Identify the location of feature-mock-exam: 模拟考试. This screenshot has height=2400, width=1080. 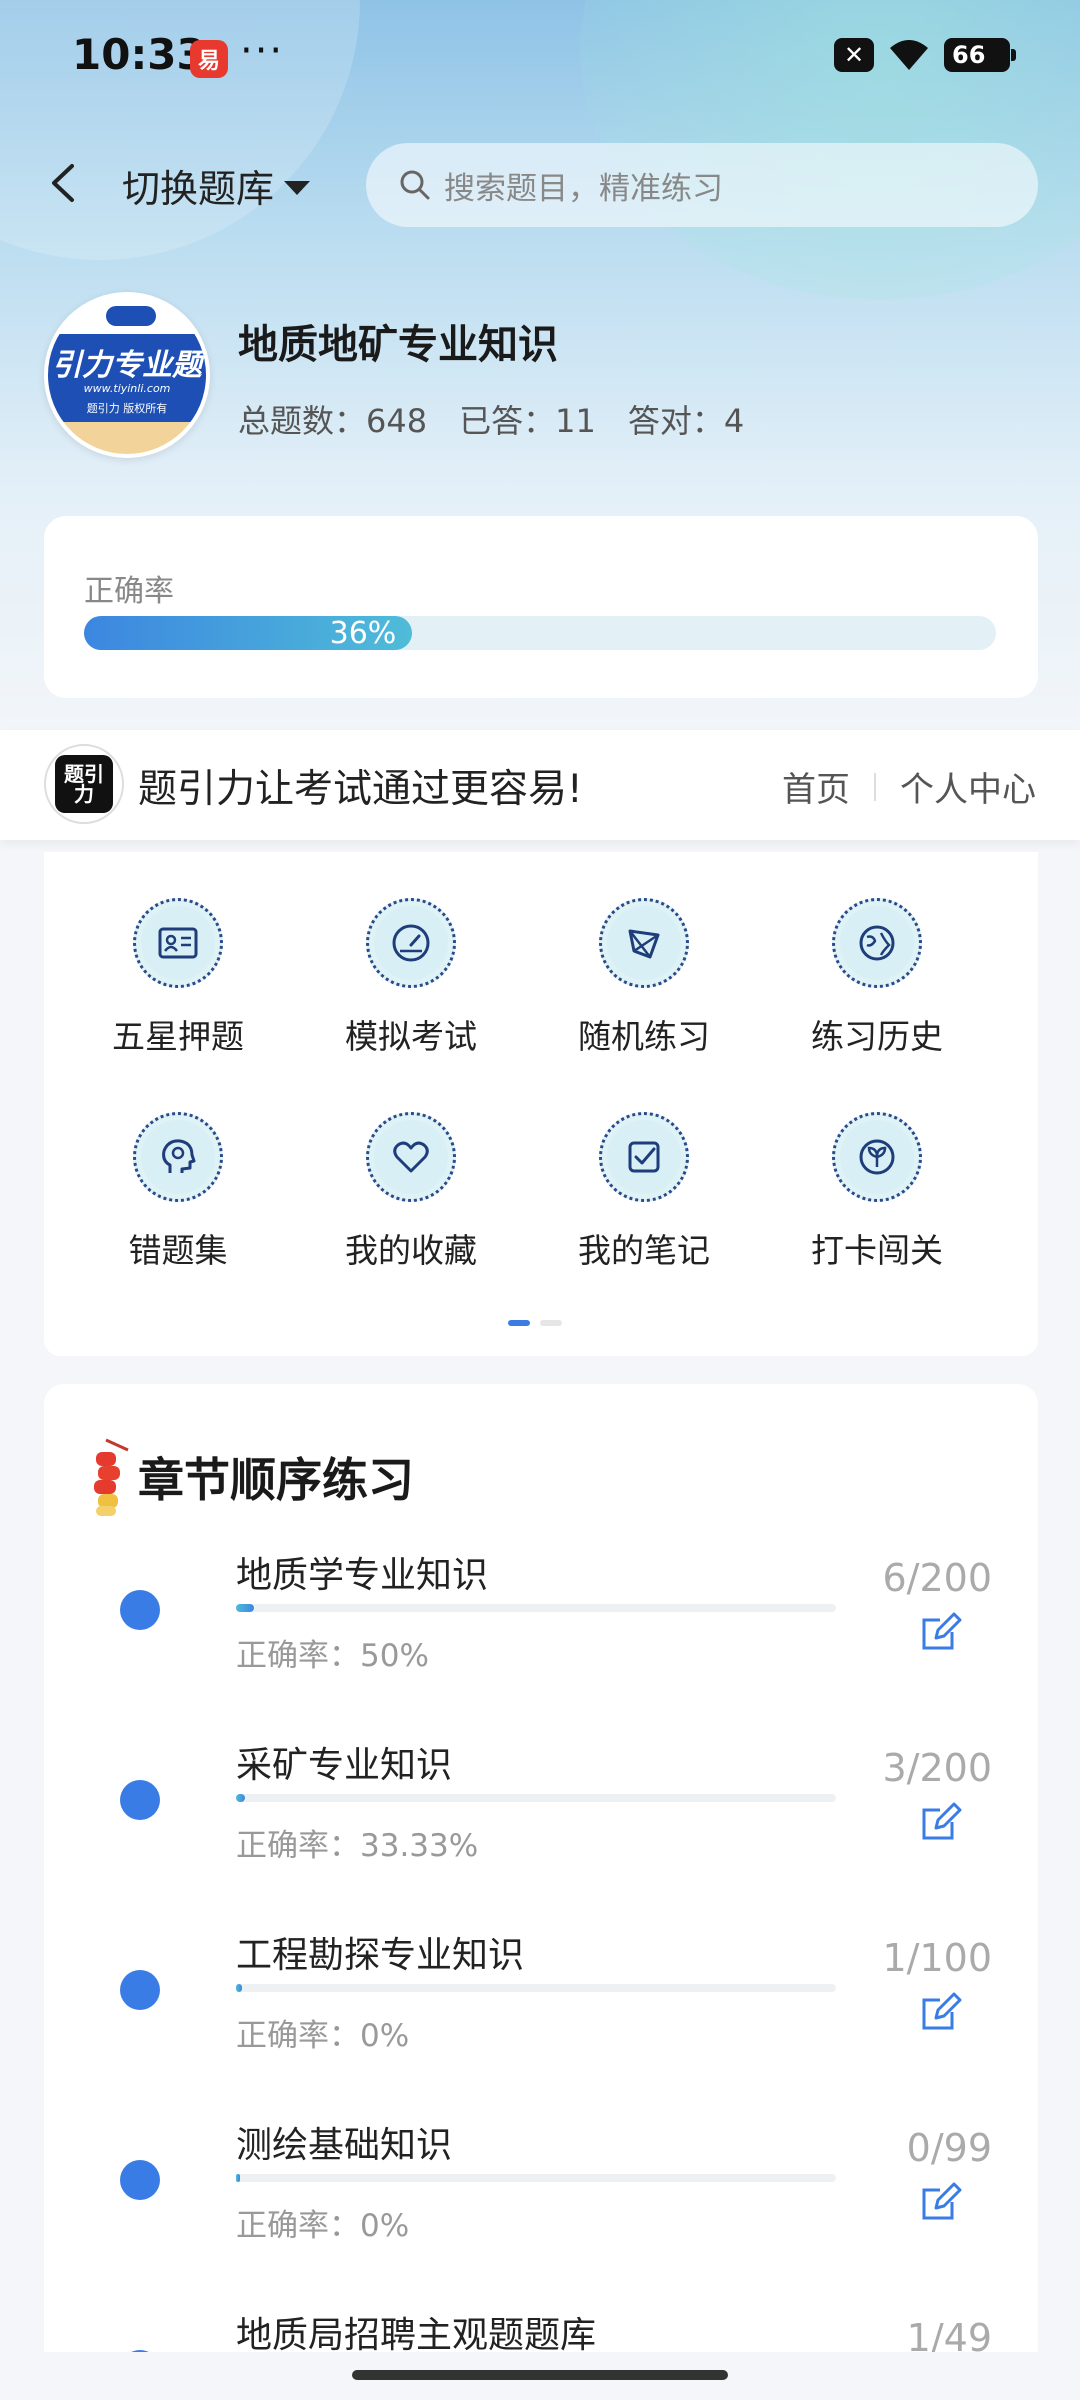
(411, 983).